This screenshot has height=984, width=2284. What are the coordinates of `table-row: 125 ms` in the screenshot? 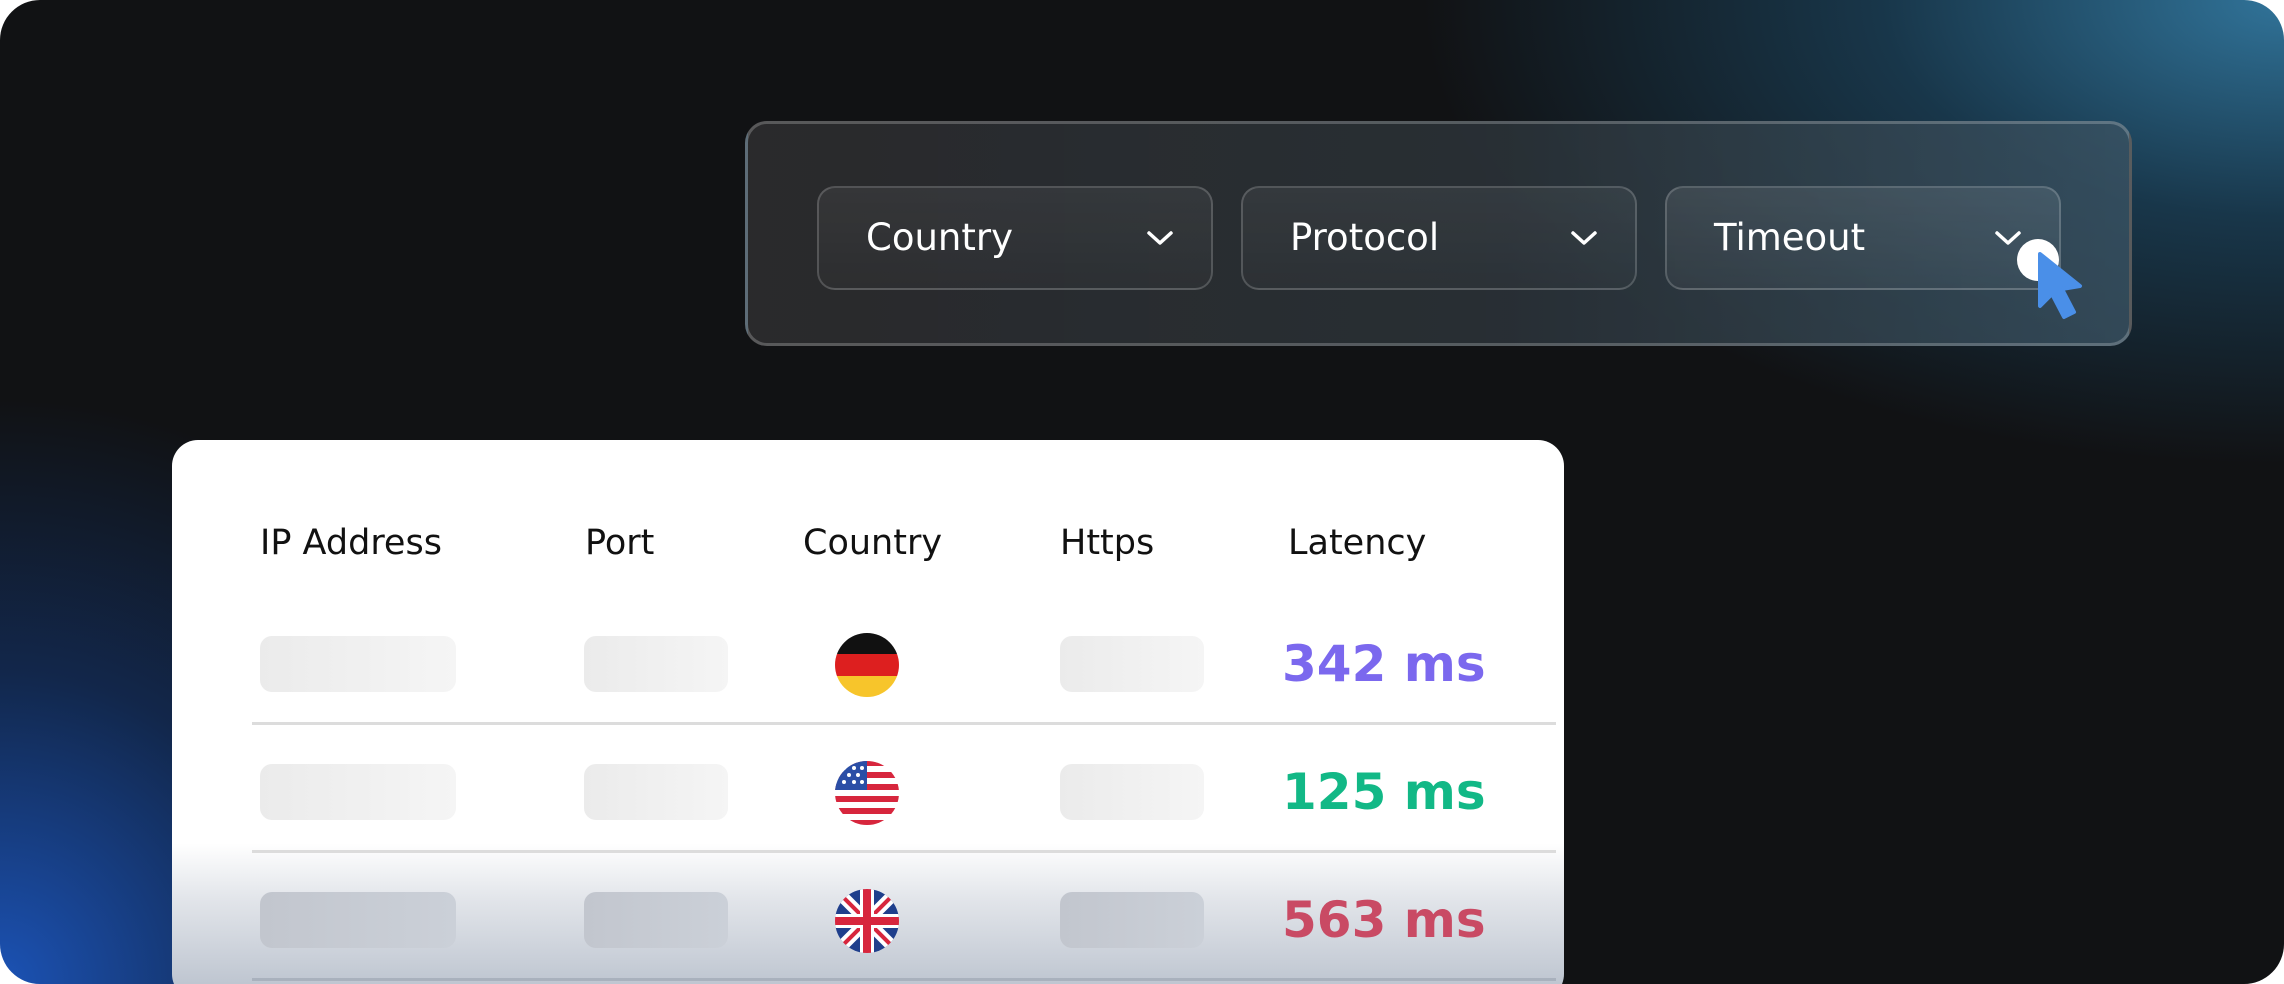 It's located at (868, 792).